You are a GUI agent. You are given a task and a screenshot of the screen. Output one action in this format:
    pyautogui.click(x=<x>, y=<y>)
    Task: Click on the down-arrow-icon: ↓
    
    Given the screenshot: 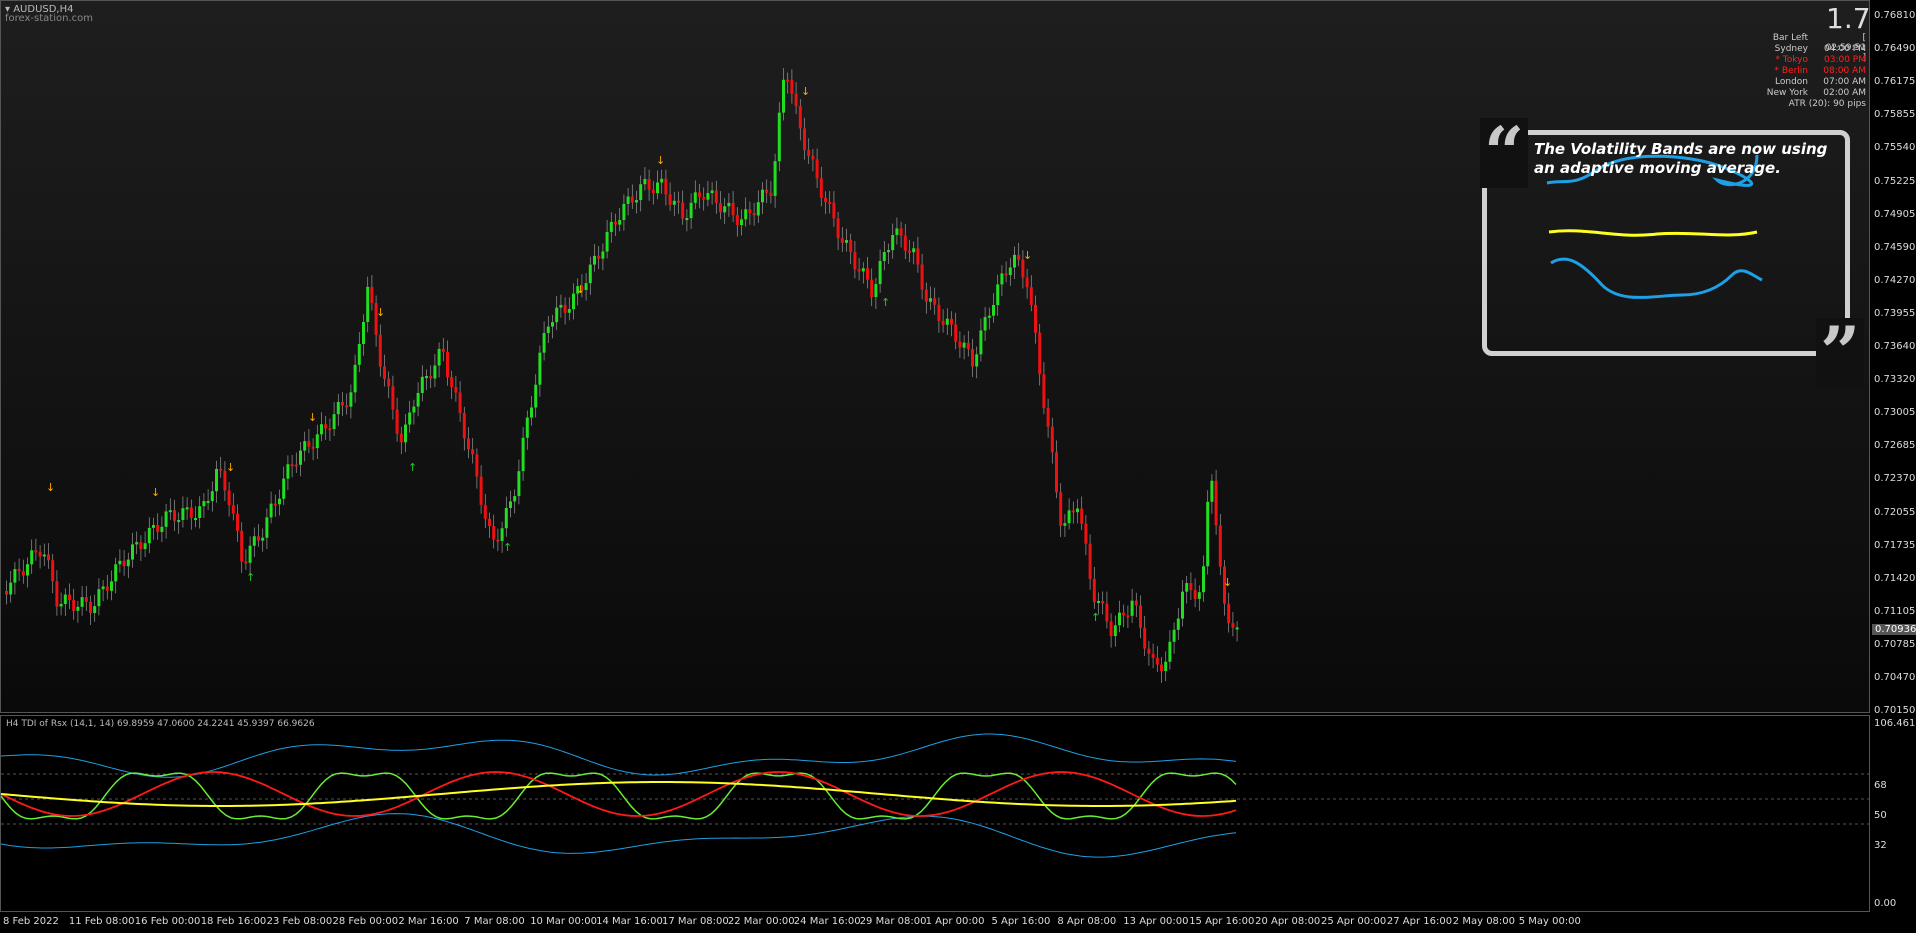 What is the action you would take?
    pyautogui.click(x=230, y=467)
    